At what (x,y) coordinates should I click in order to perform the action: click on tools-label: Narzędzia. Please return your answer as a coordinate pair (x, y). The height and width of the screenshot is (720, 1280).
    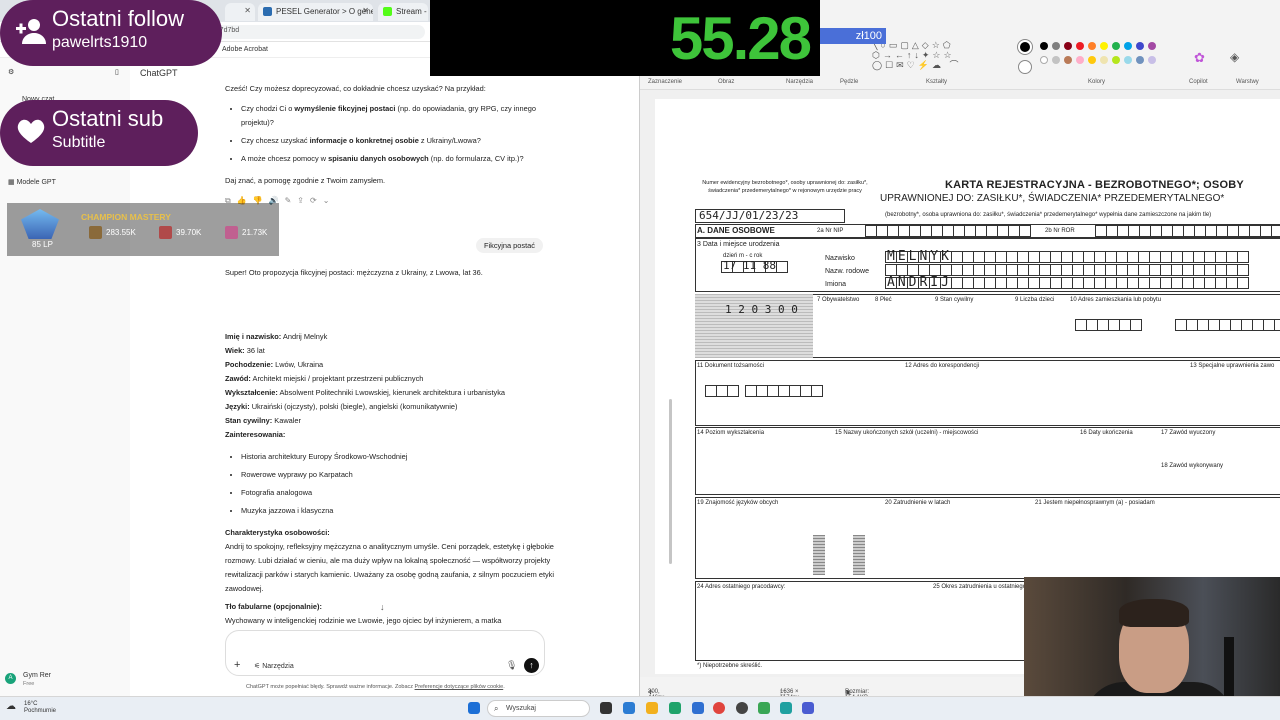
    Looking at the image, I should click on (278, 666).